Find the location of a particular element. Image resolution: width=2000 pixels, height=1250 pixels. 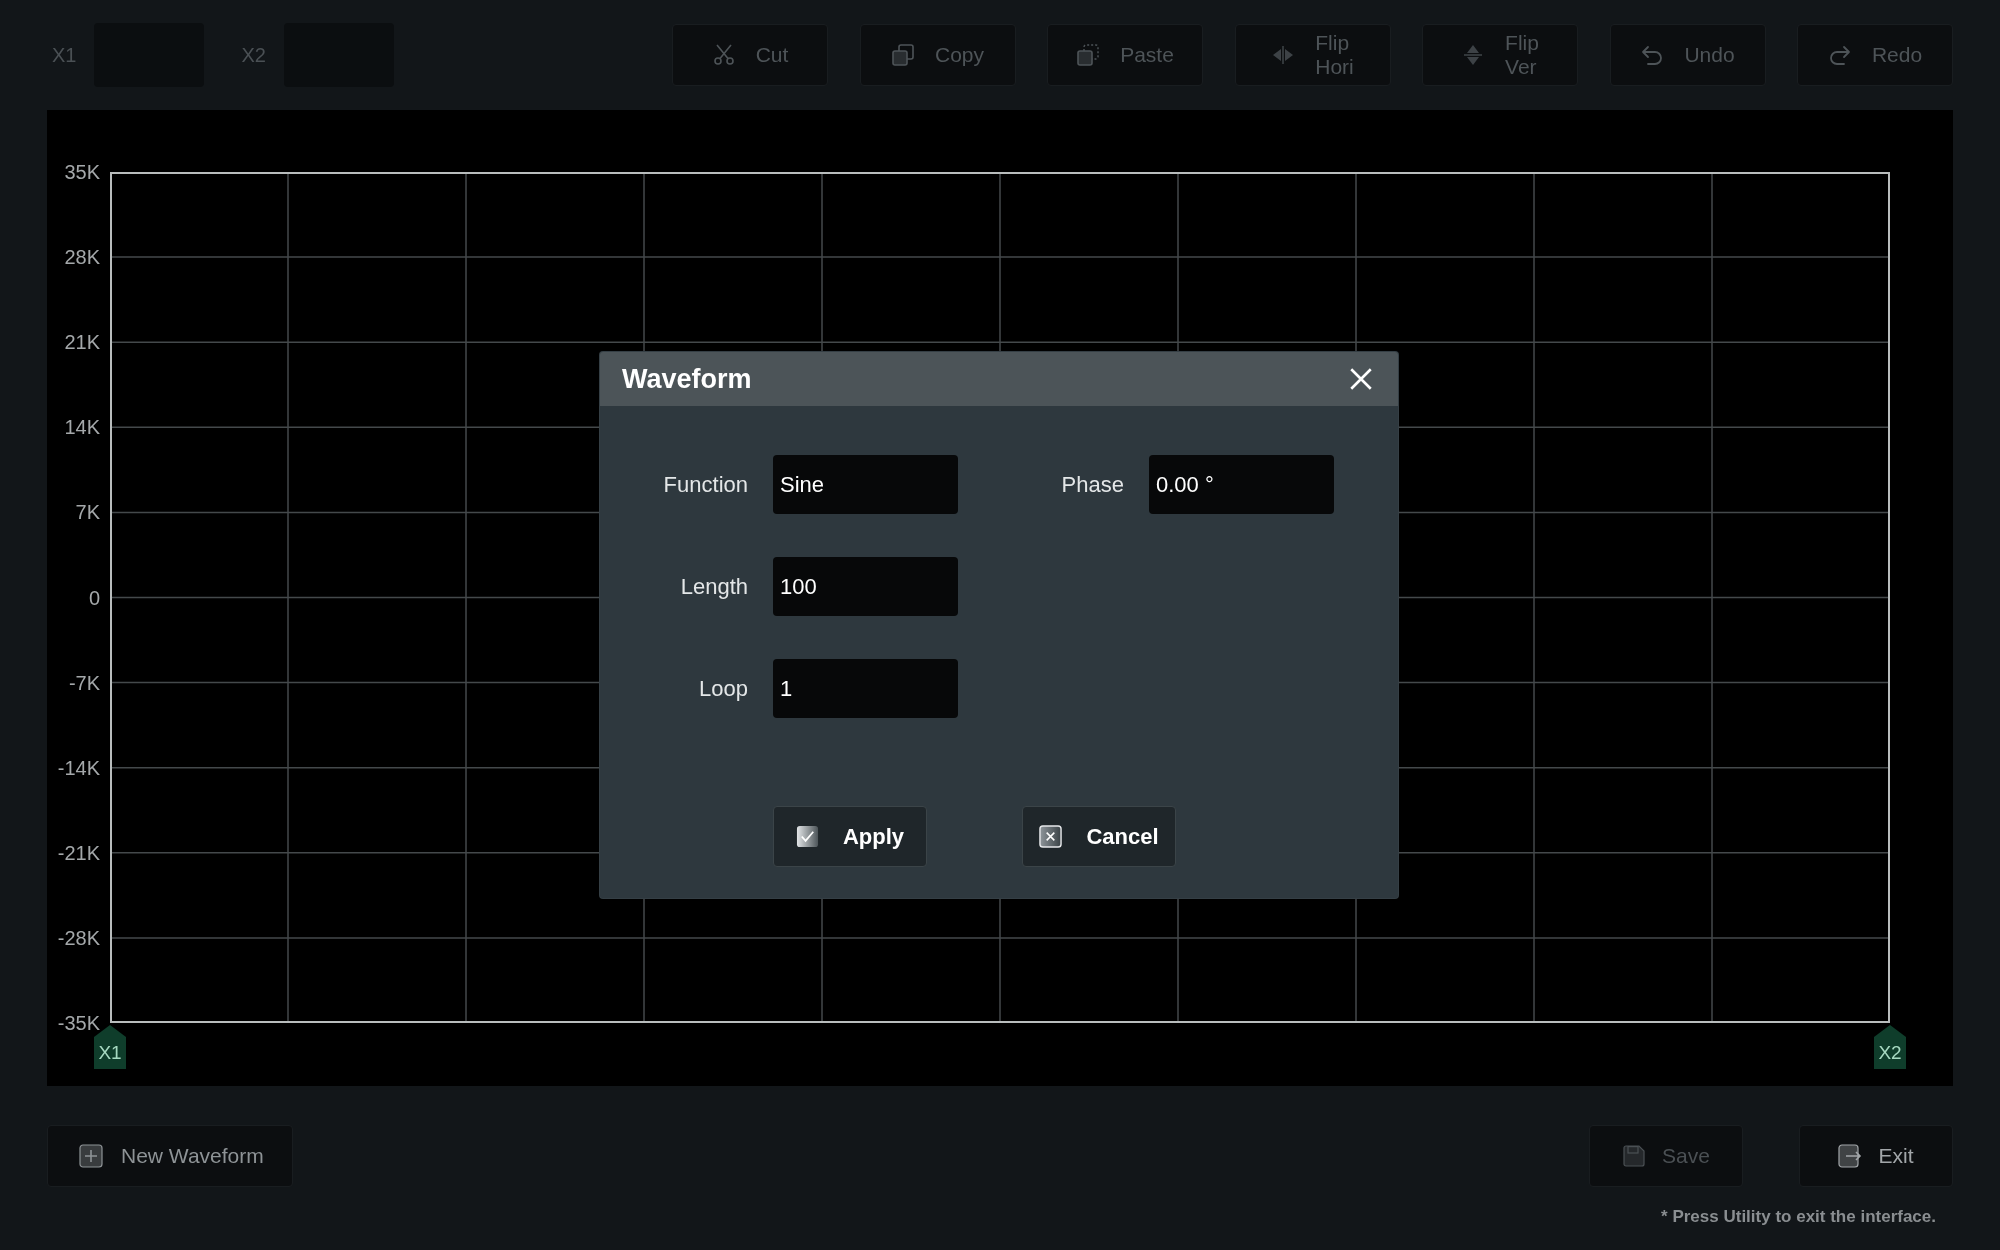

field-label: X2 is located at coordinates (253, 55).